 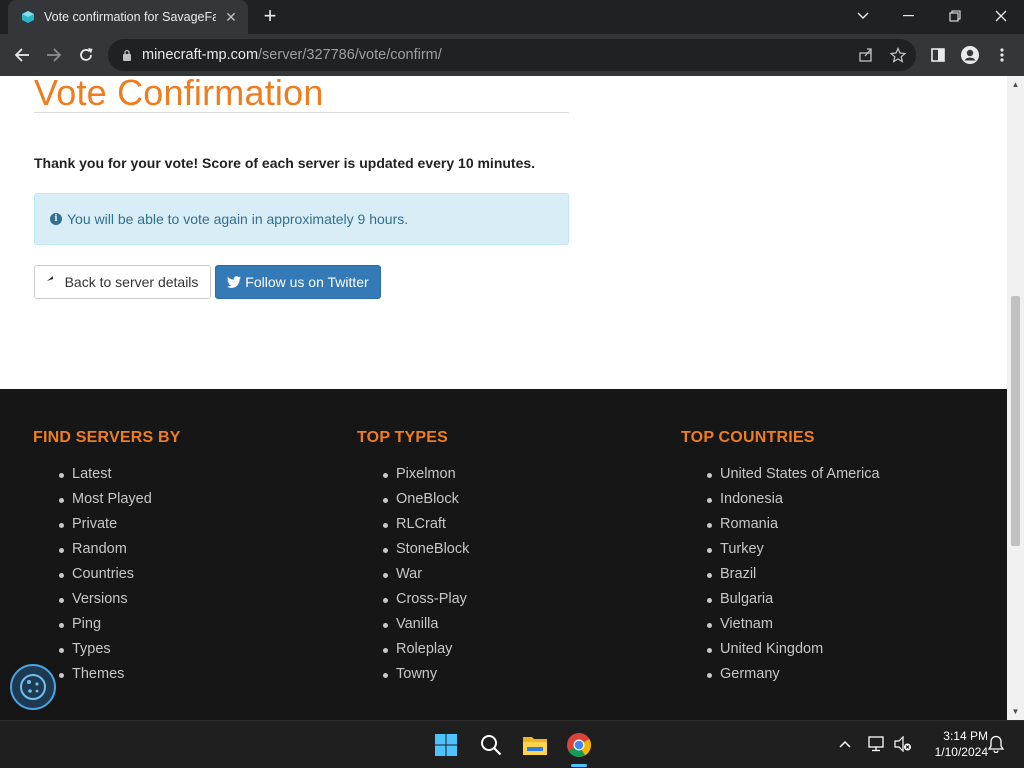 I want to click on more-menu-icon, so click(x=1002, y=55).